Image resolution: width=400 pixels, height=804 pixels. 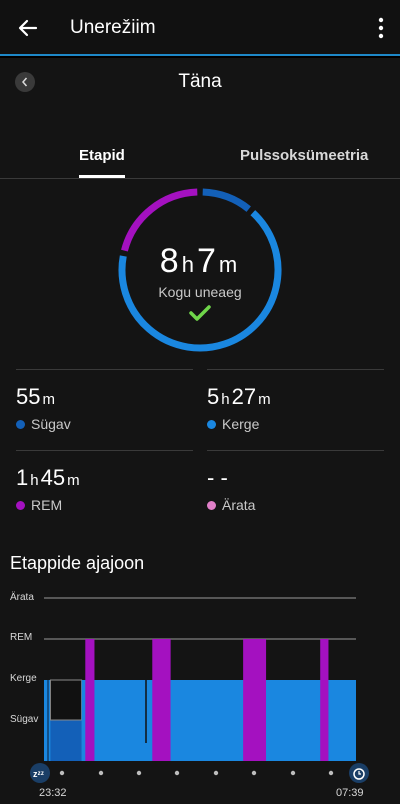 What do you see at coordinates (38, 774) in the screenshot?
I see `sleep-zzz-glyph: zᶻᶻ` at bounding box center [38, 774].